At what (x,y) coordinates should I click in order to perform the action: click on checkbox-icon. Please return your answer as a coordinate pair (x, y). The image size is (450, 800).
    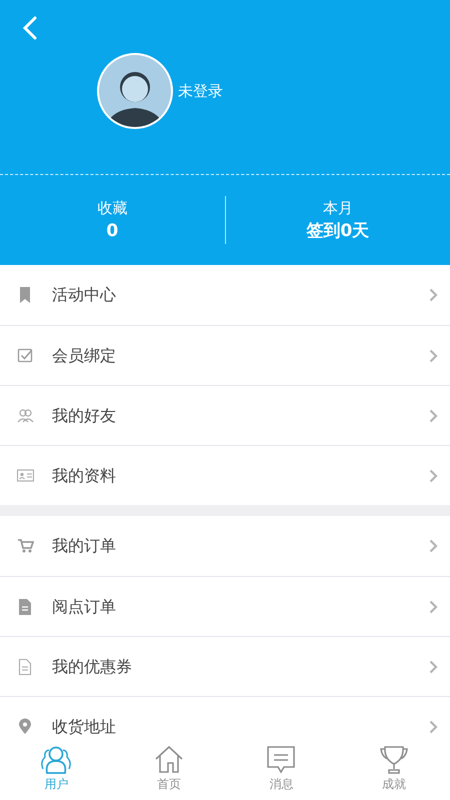
    Looking at the image, I should click on (25, 355).